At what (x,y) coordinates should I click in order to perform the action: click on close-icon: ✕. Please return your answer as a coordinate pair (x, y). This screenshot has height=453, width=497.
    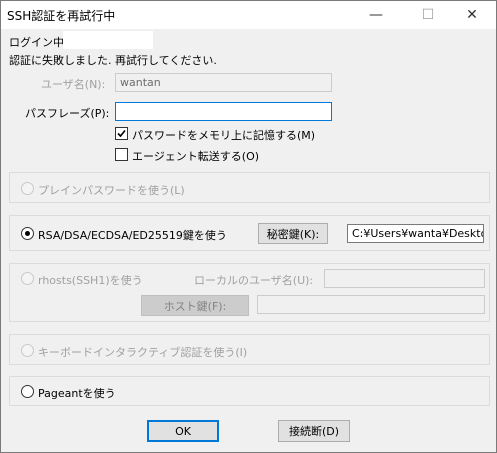
    Looking at the image, I should click on (472, 15).